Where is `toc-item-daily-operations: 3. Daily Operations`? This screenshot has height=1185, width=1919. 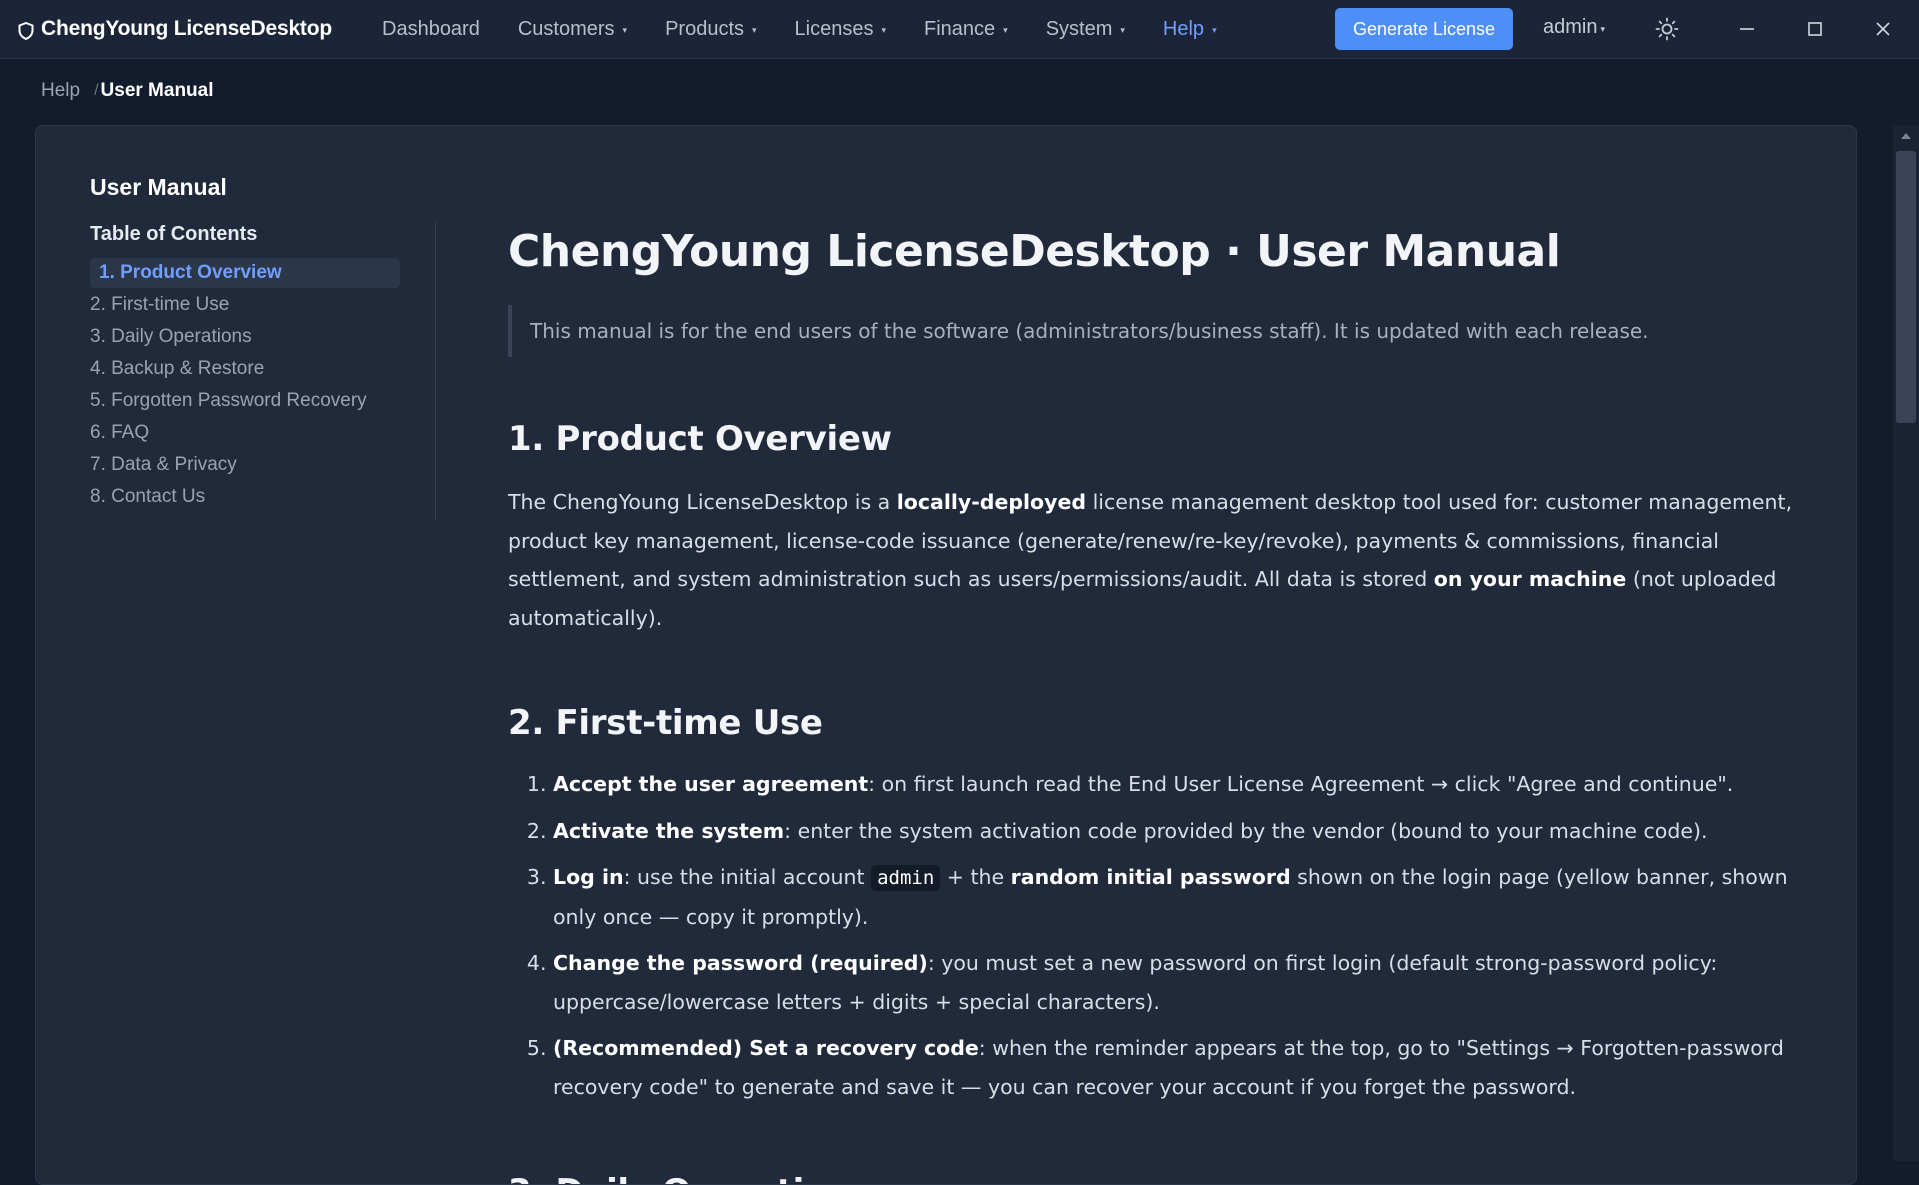 toc-item-daily-operations: 3. Daily Operations is located at coordinates (245, 337).